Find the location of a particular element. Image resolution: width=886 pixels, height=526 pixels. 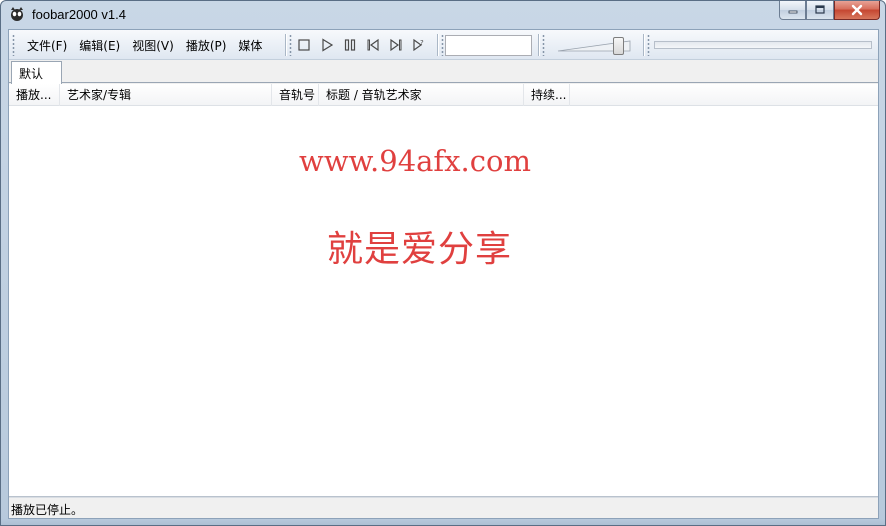

random-icon: ? is located at coordinates (418, 45).